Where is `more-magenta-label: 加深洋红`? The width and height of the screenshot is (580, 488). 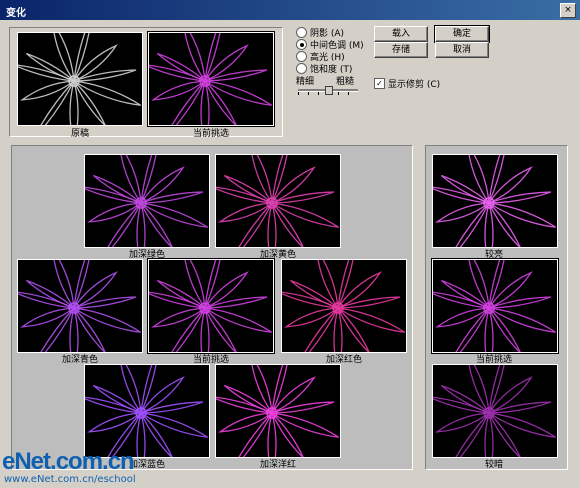
more-magenta-label: 加深洋红 is located at coordinates (277, 465).